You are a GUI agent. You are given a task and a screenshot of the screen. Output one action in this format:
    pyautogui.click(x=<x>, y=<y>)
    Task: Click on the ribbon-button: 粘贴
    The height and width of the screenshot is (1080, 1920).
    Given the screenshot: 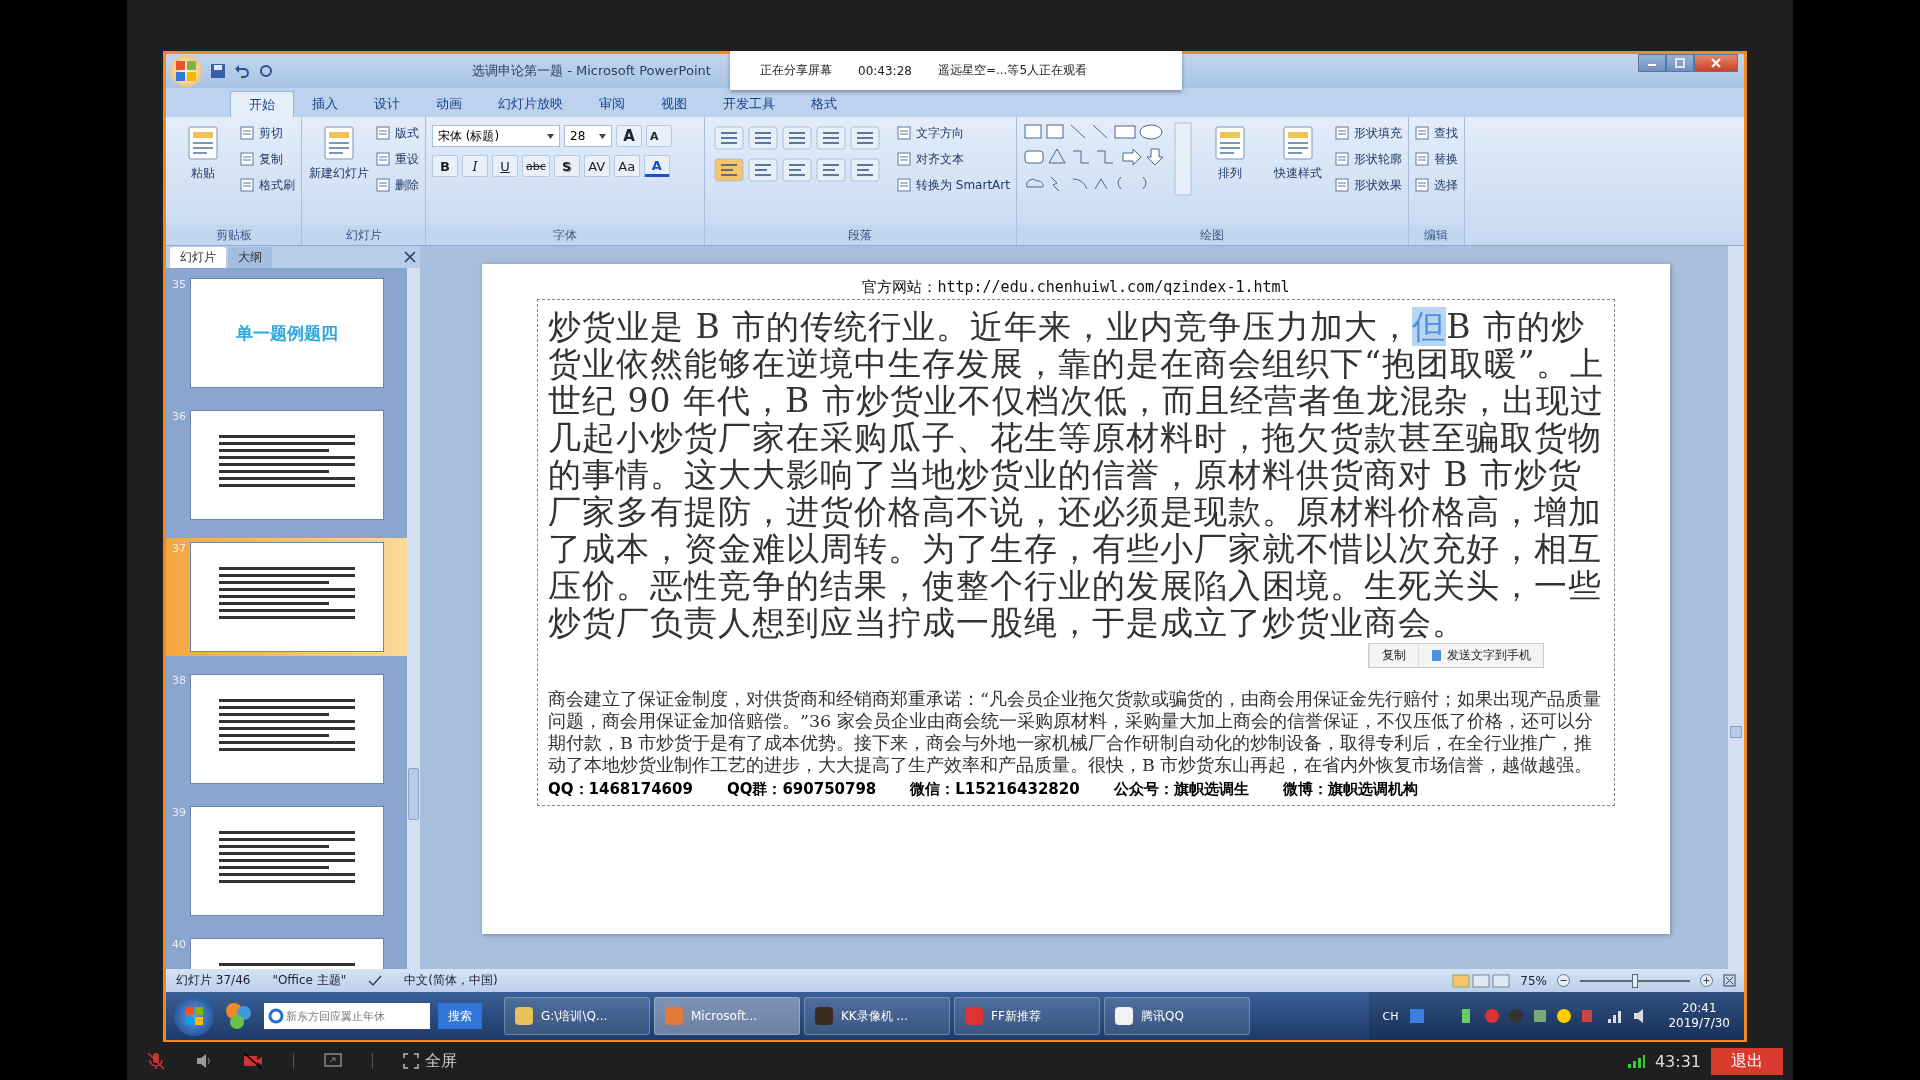 What is the action you would take?
    pyautogui.click(x=203, y=151)
    